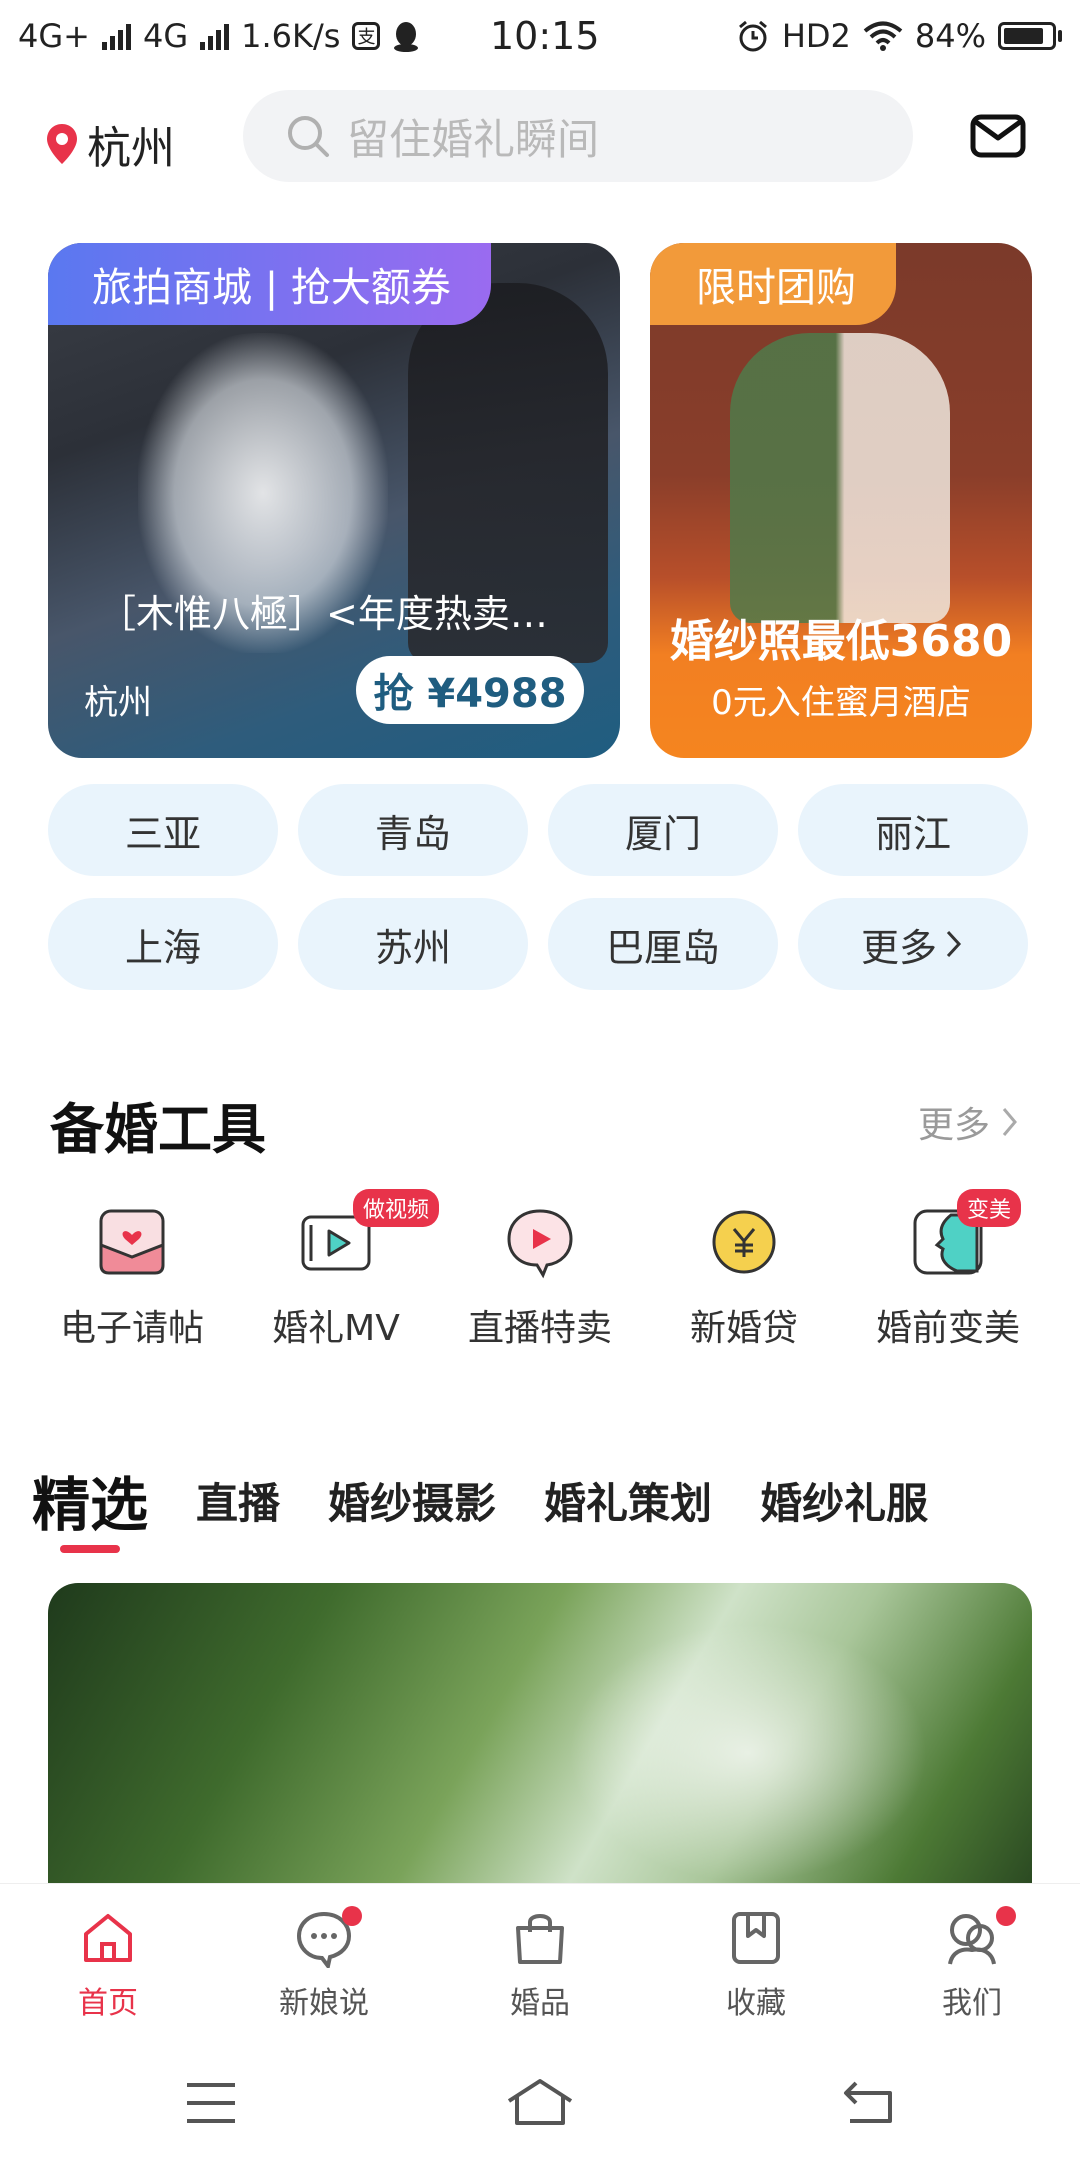  I want to click on search-placeholder: 留住婚礼瞬间, so click(473, 139).